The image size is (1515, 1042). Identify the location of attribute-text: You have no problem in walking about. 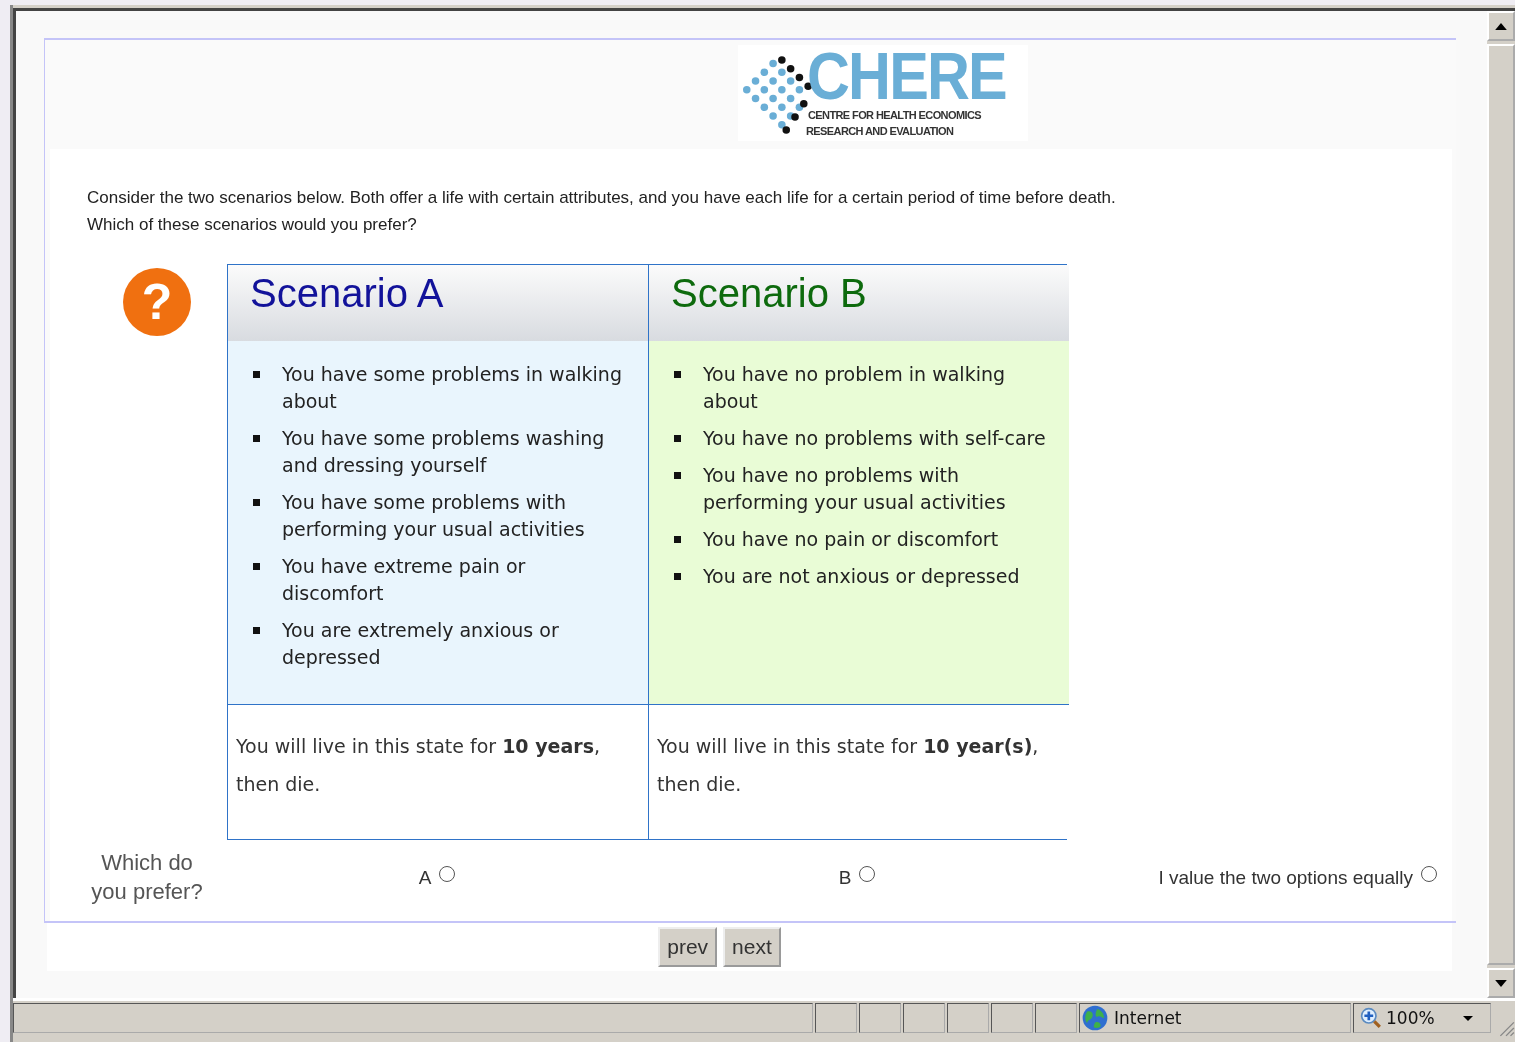
(854, 388).